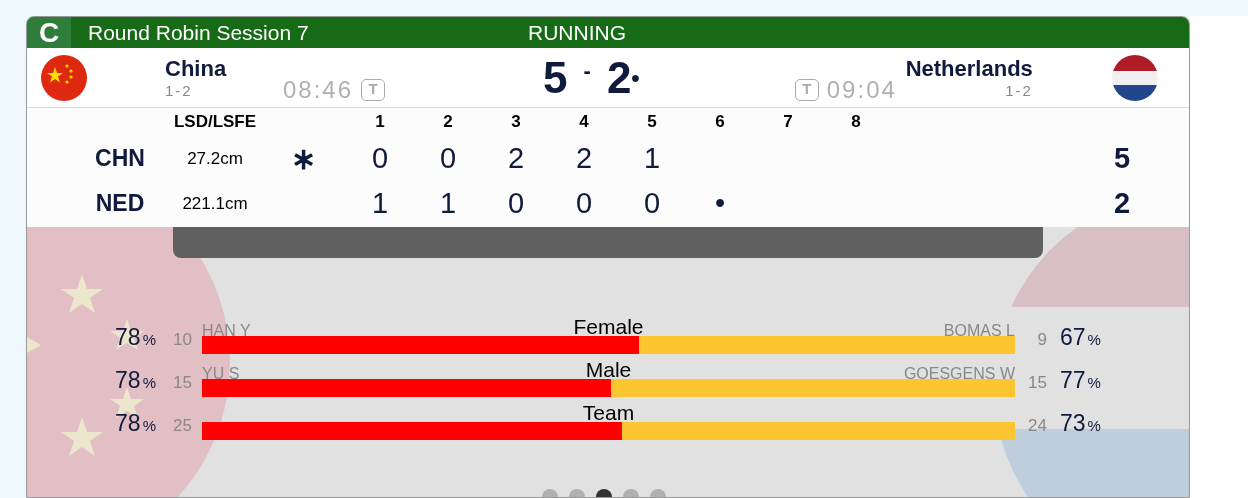 This screenshot has height=498, width=1248. I want to click on percentage: 73%, so click(1080, 423).